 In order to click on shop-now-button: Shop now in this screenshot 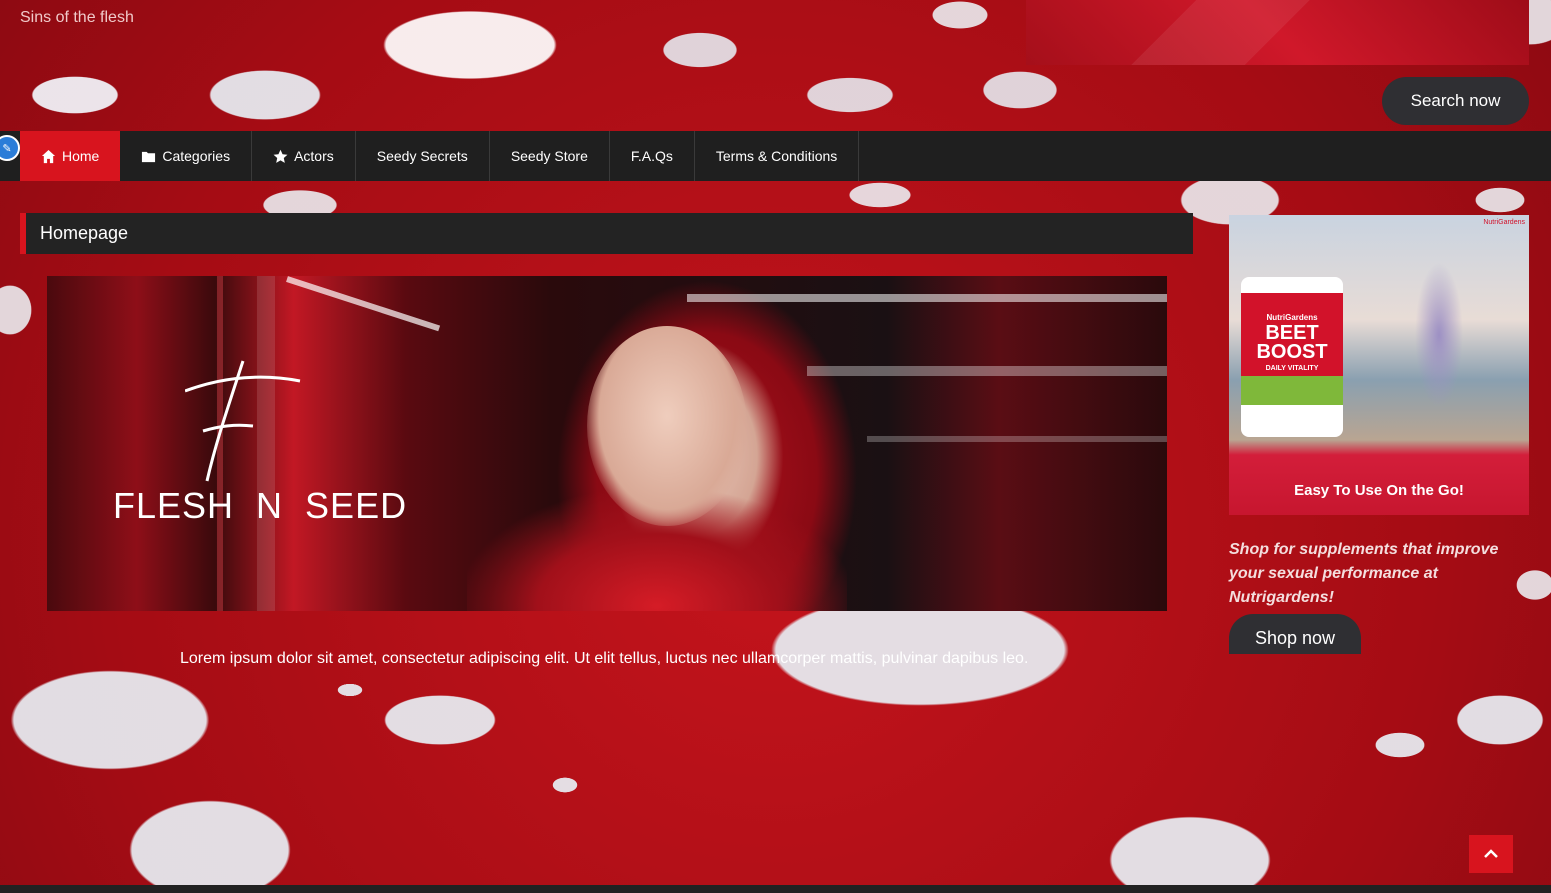, I will do `click(1295, 634)`.